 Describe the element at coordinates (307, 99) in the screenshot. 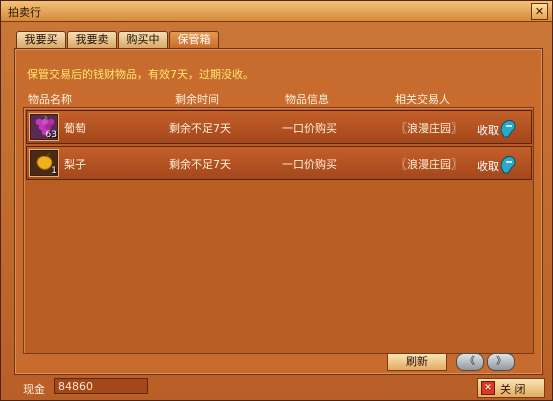

I see `col-header-info: 物品信息` at that location.